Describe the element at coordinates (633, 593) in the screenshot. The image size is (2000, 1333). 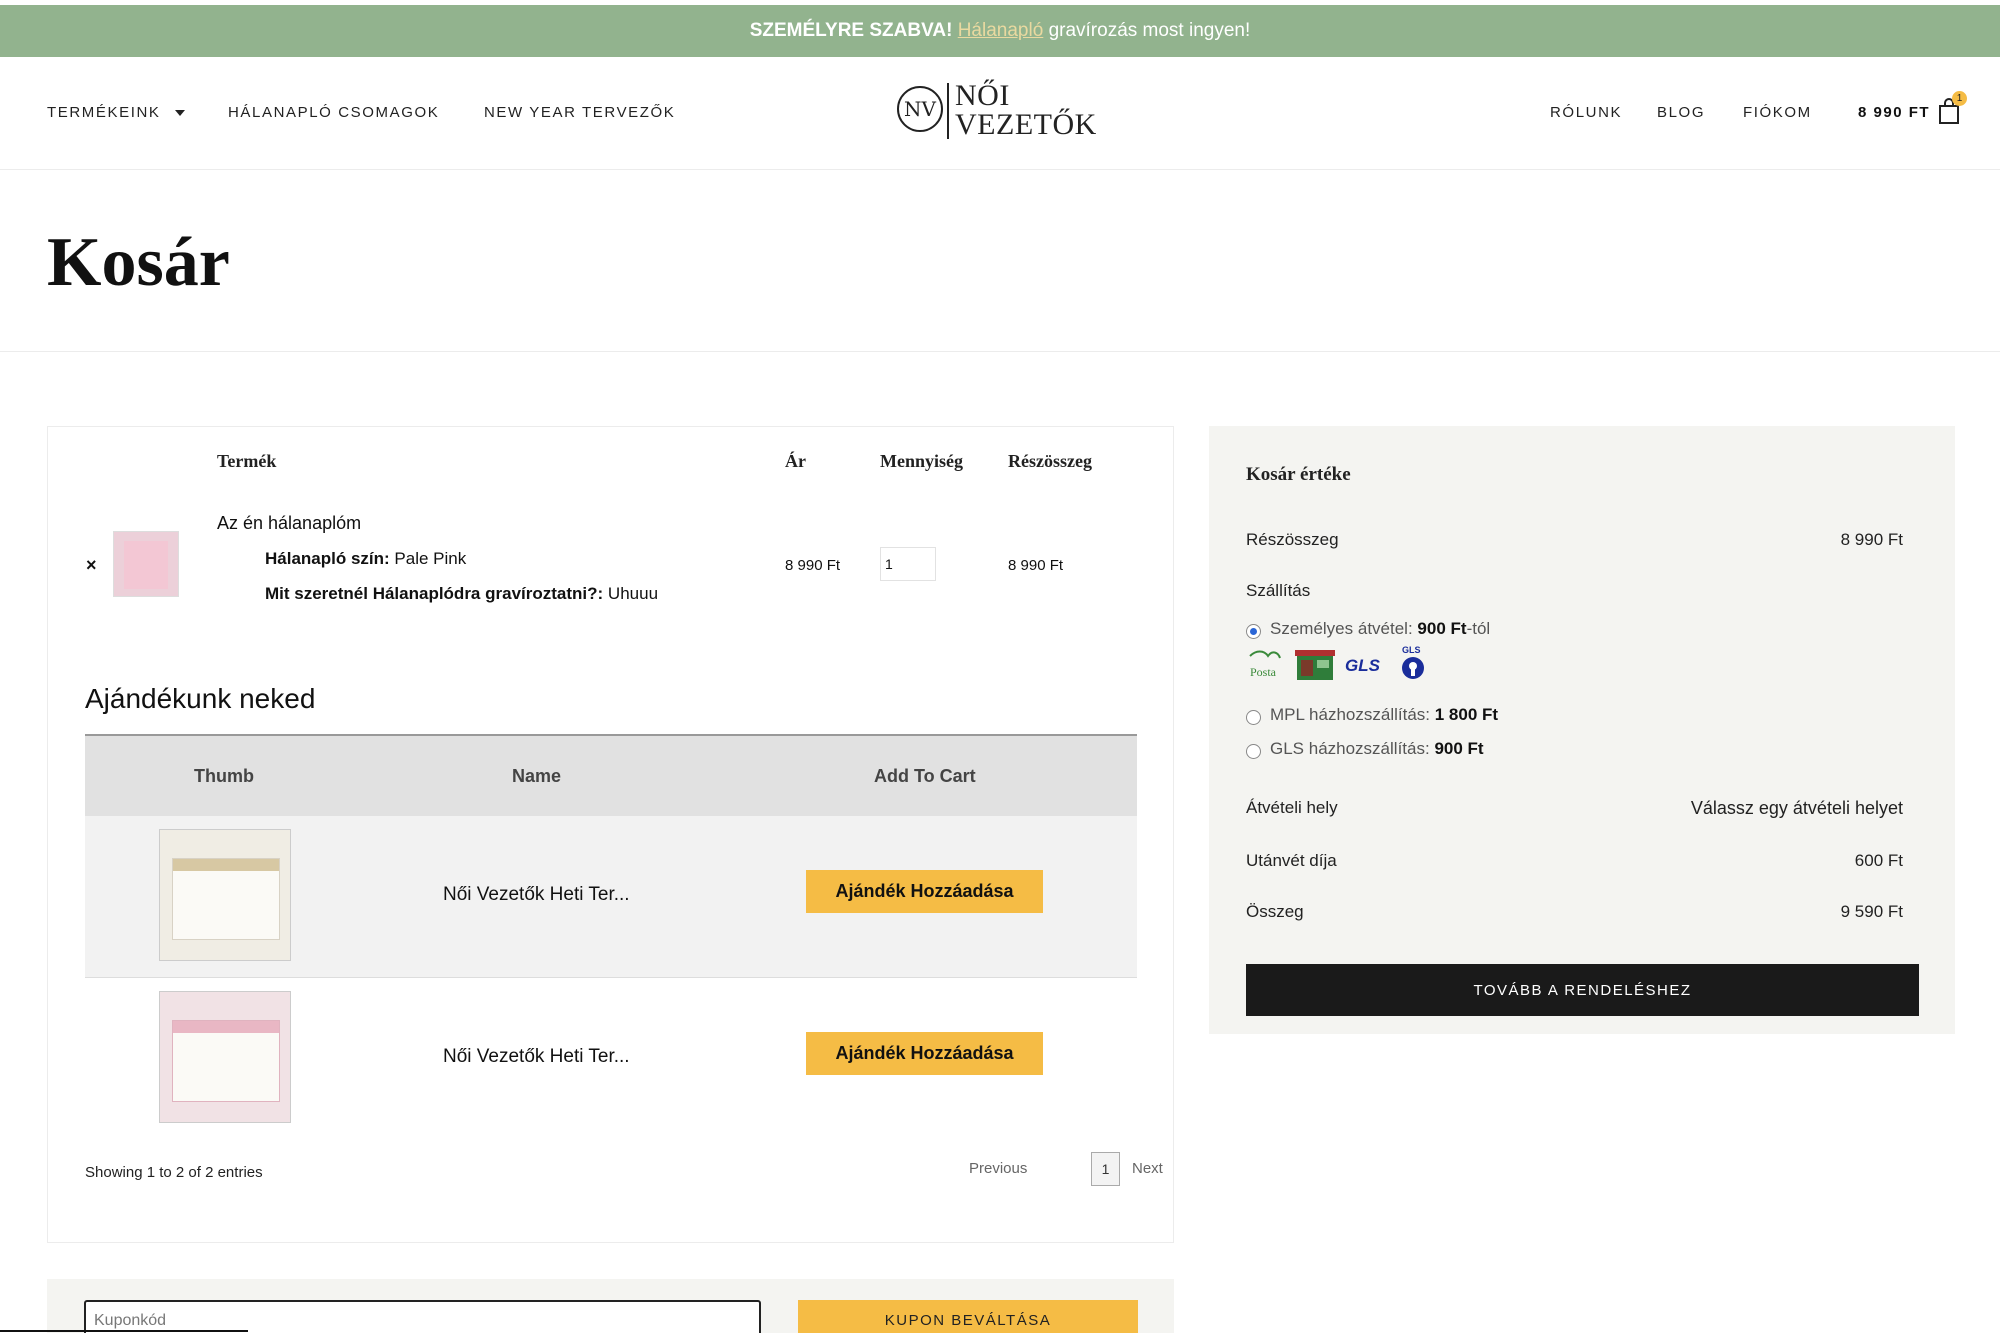
I see `meta-engraving-value: Uhuuu` at that location.